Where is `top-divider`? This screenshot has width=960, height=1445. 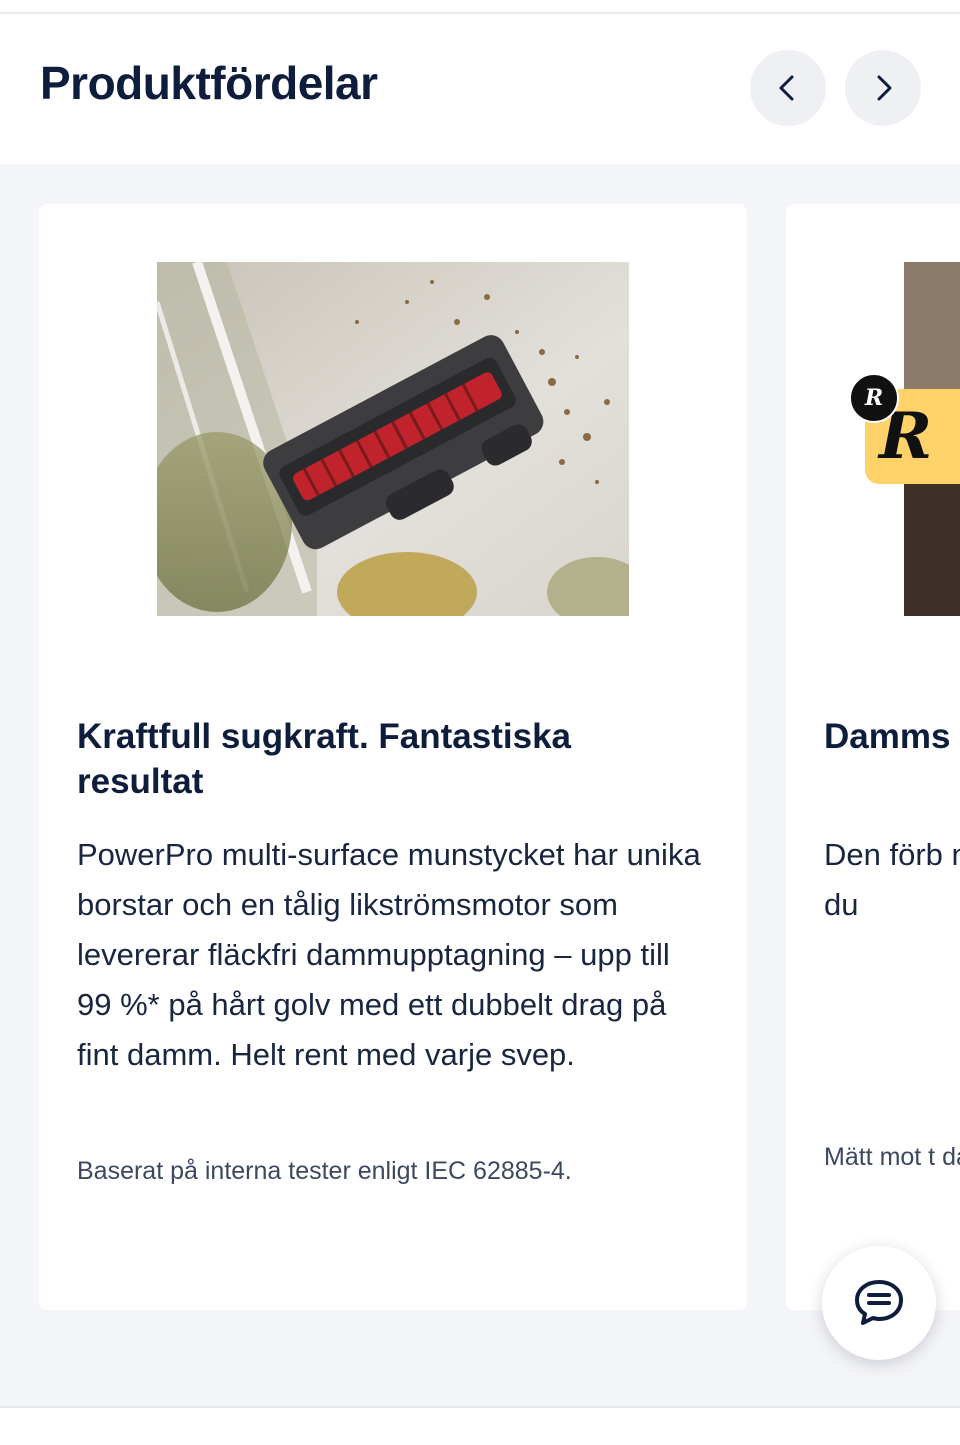
top-divider is located at coordinates (480, 7).